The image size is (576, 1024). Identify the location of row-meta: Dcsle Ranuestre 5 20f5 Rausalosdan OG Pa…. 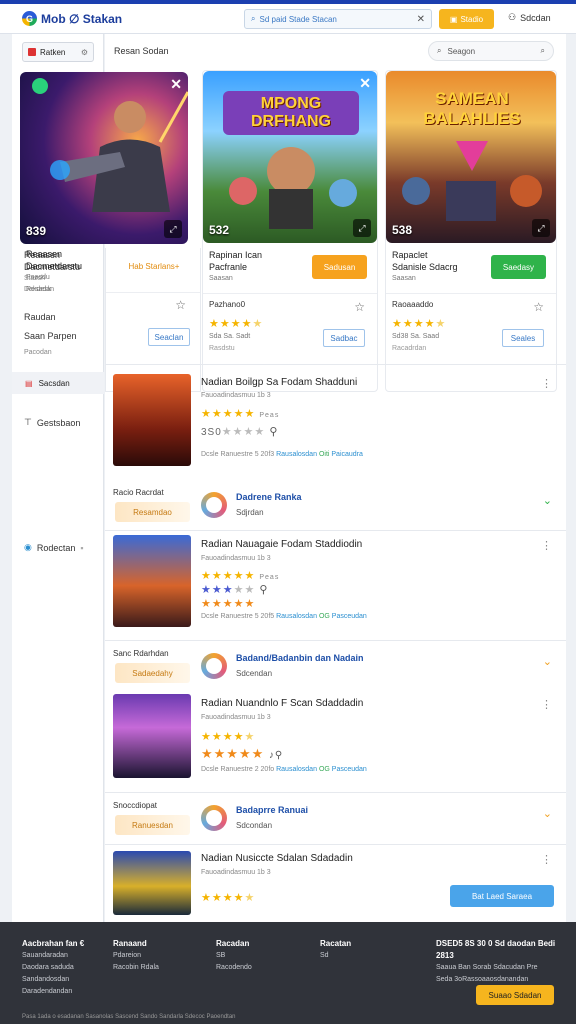
(284, 616).